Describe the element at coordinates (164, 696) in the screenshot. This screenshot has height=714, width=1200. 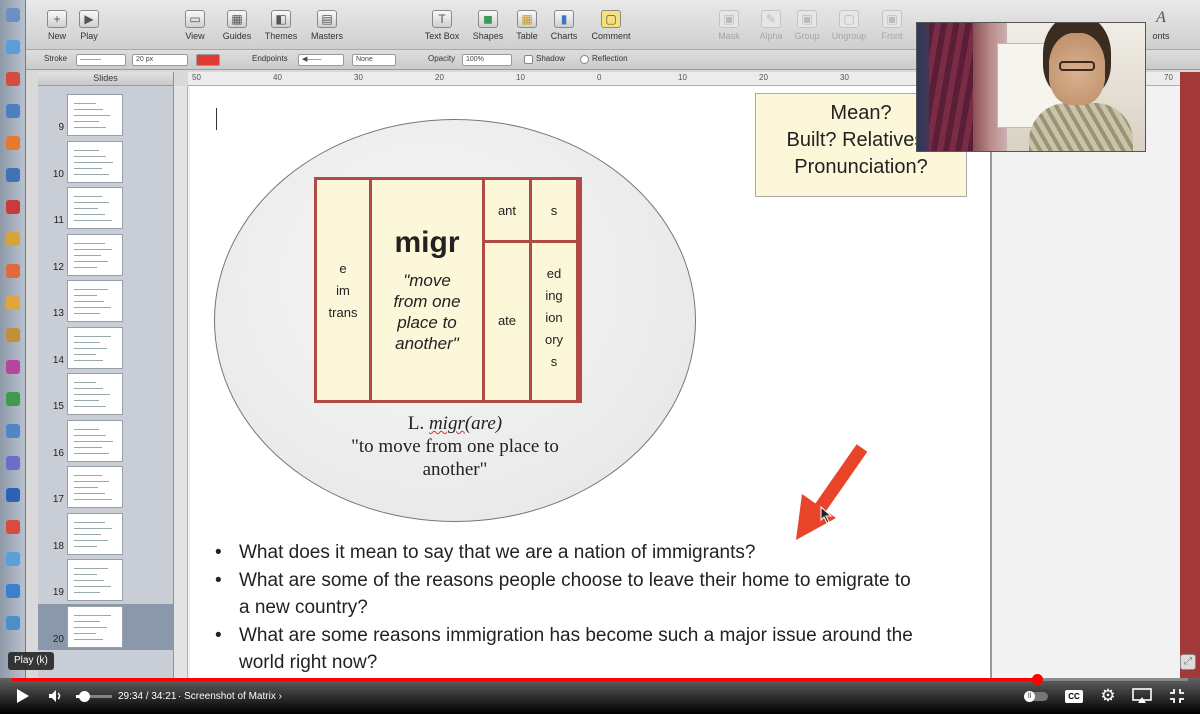
I see `time-total: 34:21` at that location.